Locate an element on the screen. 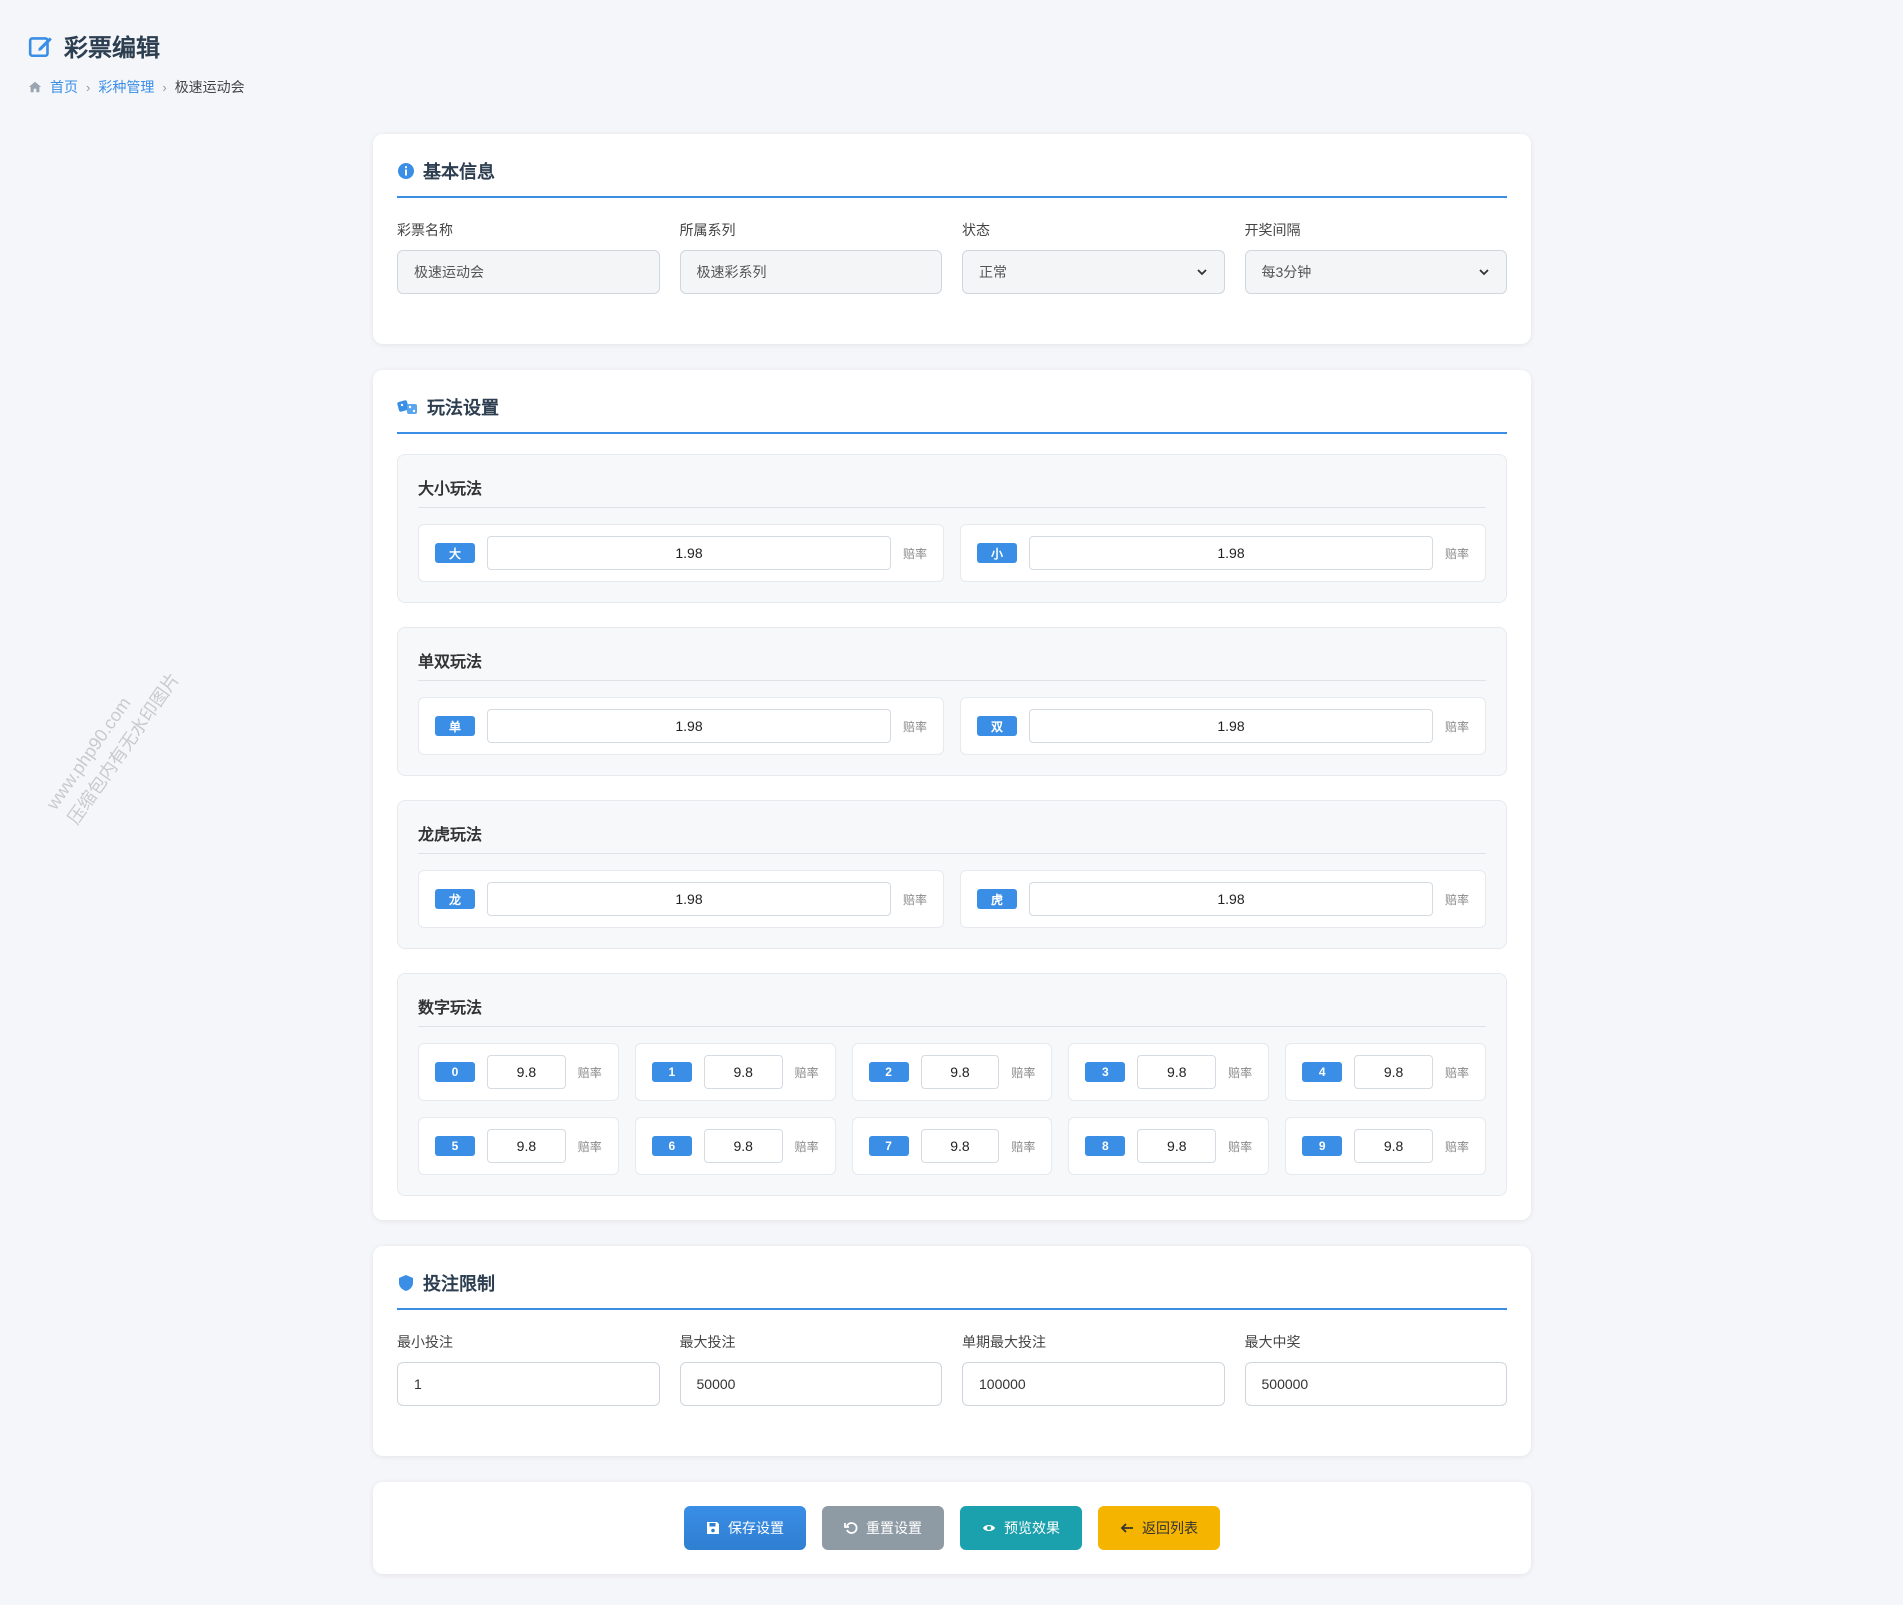 The width and height of the screenshot is (1903, 1605). play-settings-title: 玩法设置 is located at coordinates (463, 408).